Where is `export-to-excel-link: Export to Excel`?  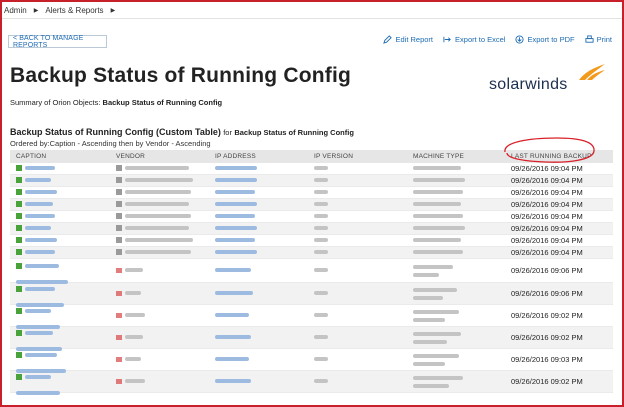 export-to-excel-link: Export to Excel is located at coordinates (474, 39).